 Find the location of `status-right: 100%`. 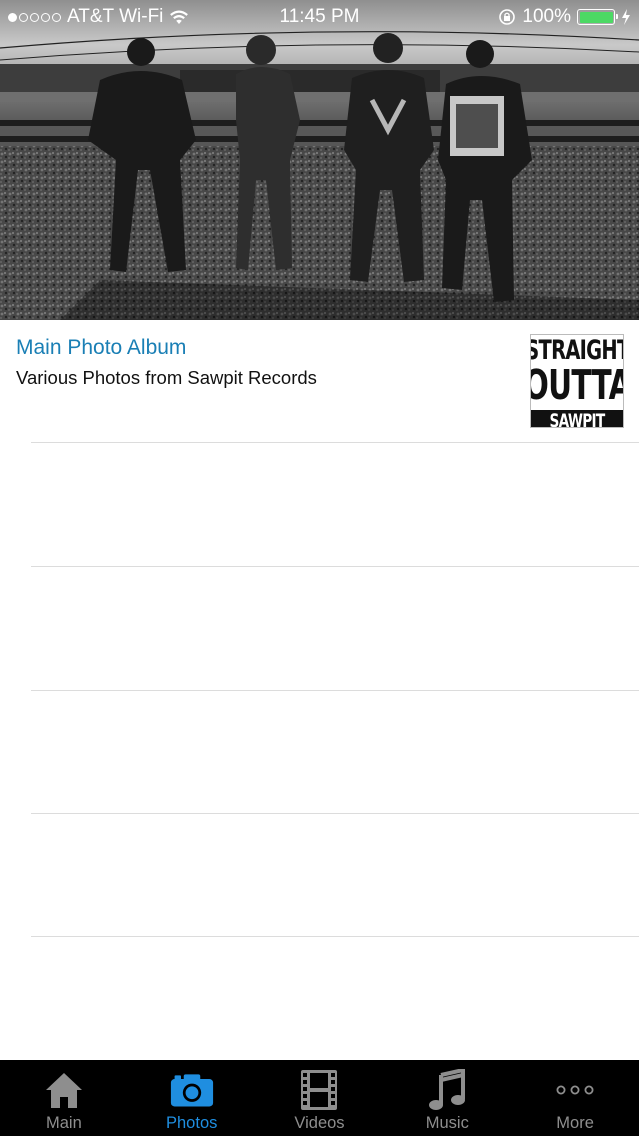

status-right: 100% is located at coordinates (564, 17).